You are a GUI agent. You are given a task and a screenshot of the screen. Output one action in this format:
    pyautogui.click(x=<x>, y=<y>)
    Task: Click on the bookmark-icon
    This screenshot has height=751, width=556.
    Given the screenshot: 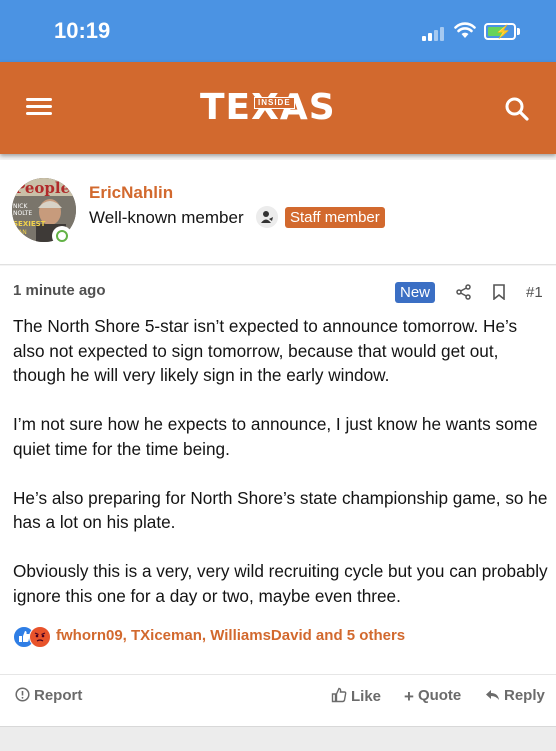 What is the action you would take?
    pyautogui.click(x=499, y=292)
    